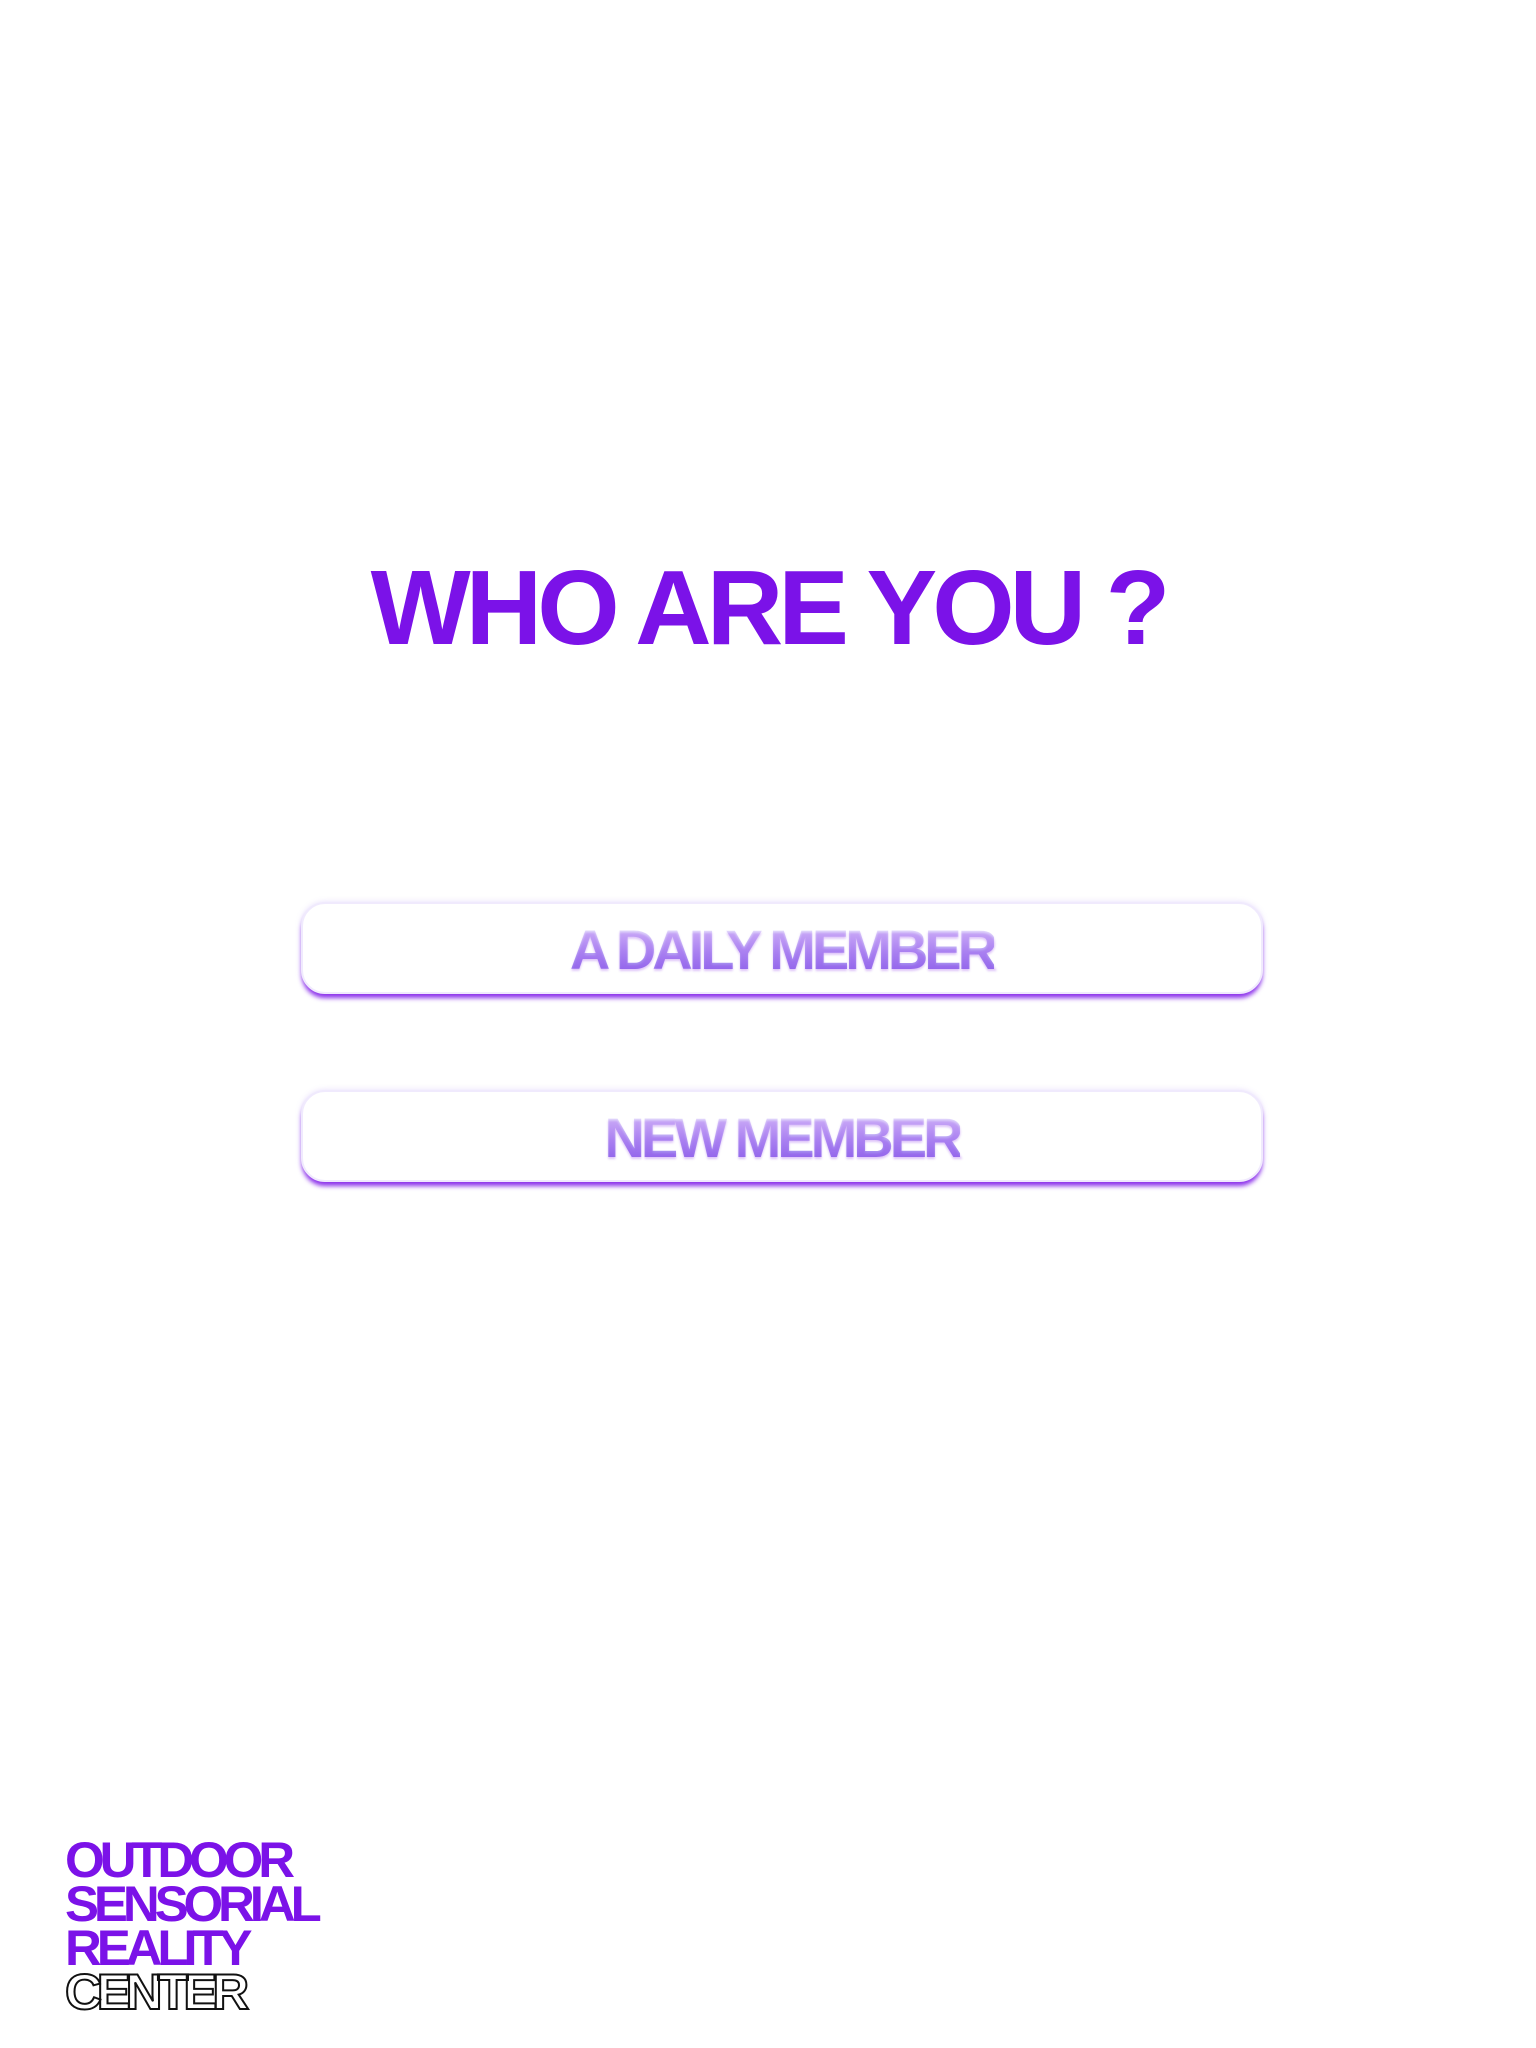 The image size is (1536, 2048). I want to click on new-member-button-label: NEW MEMBER, so click(783, 1137).